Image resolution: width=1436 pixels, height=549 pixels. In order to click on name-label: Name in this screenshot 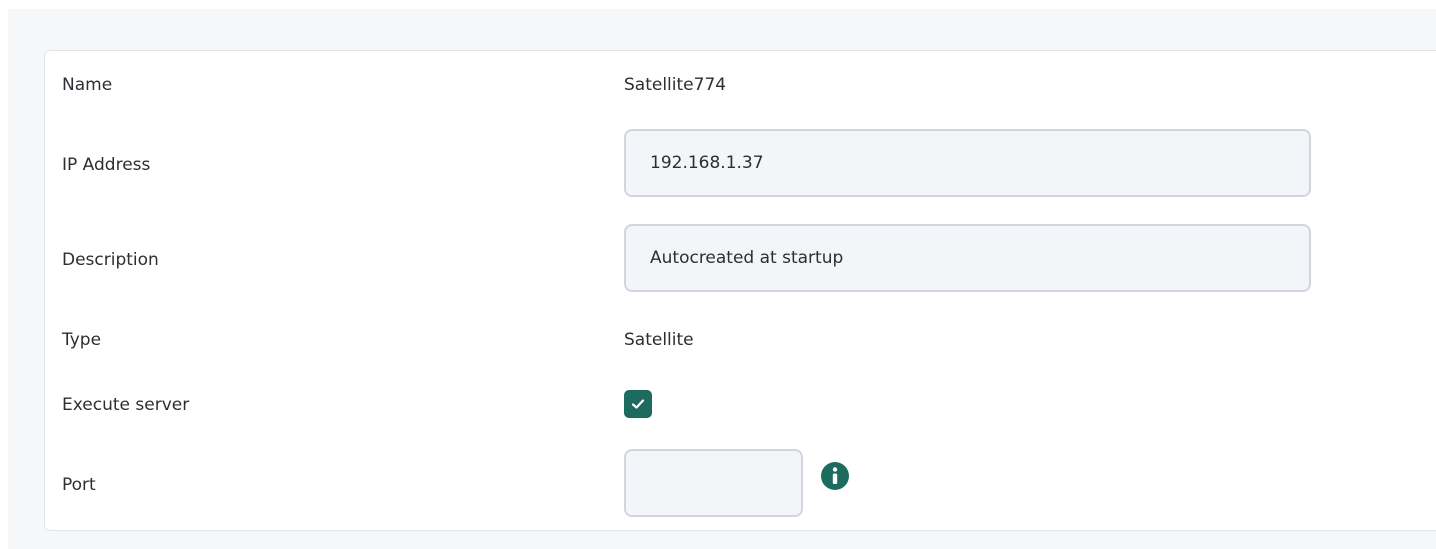, I will do `click(87, 85)`.